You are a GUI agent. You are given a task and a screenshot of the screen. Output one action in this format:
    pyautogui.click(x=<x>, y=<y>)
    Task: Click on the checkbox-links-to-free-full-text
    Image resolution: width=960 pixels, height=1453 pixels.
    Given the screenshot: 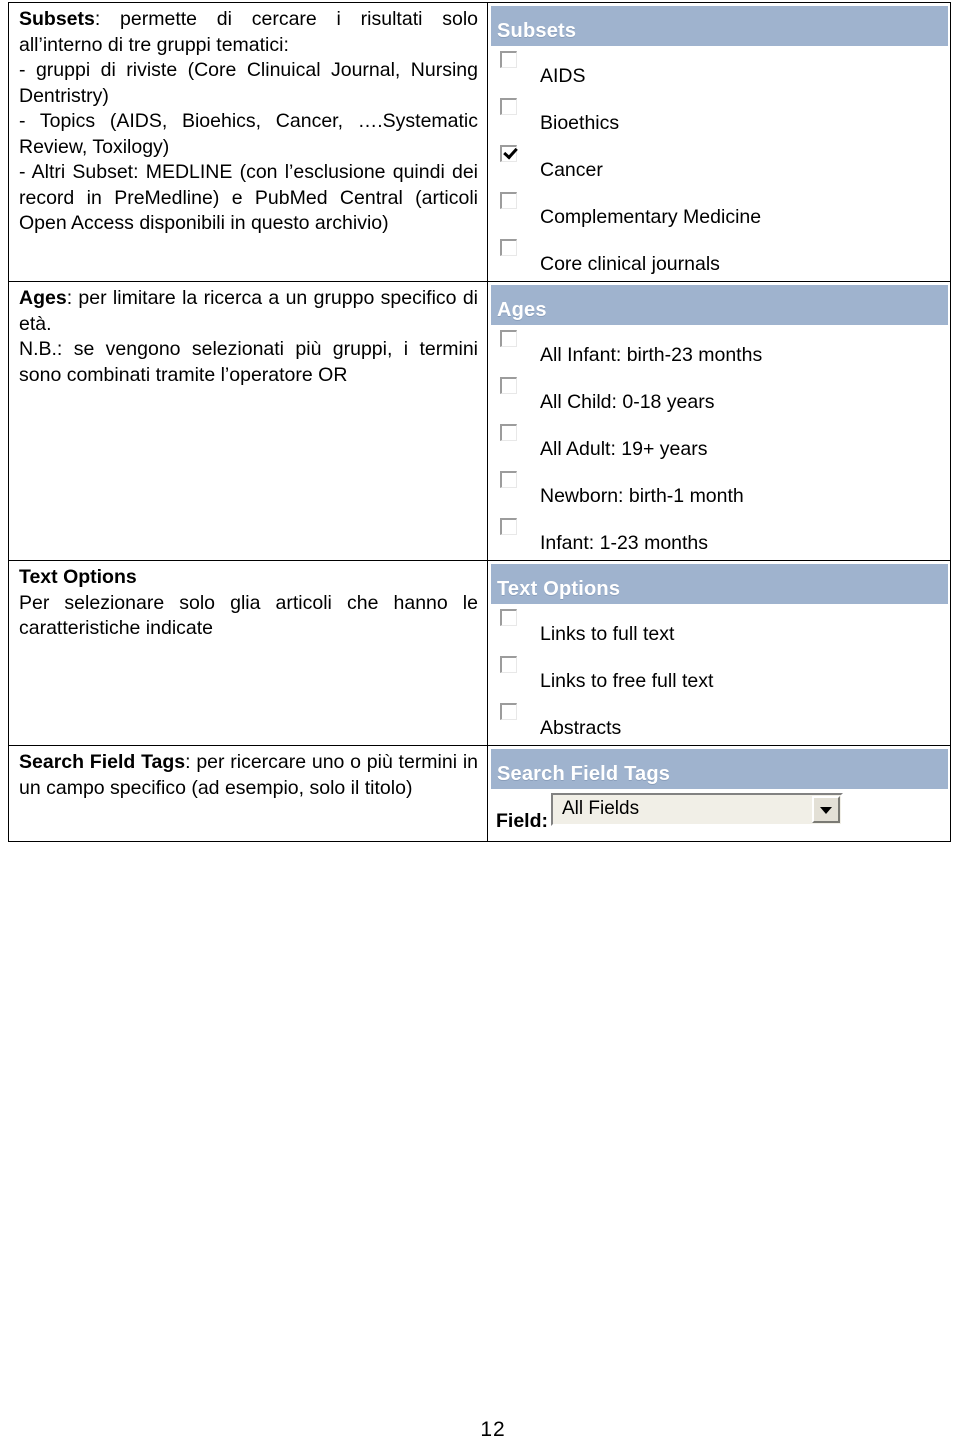 What is the action you would take?
    pyautogui.click(x=508, y=664)
    